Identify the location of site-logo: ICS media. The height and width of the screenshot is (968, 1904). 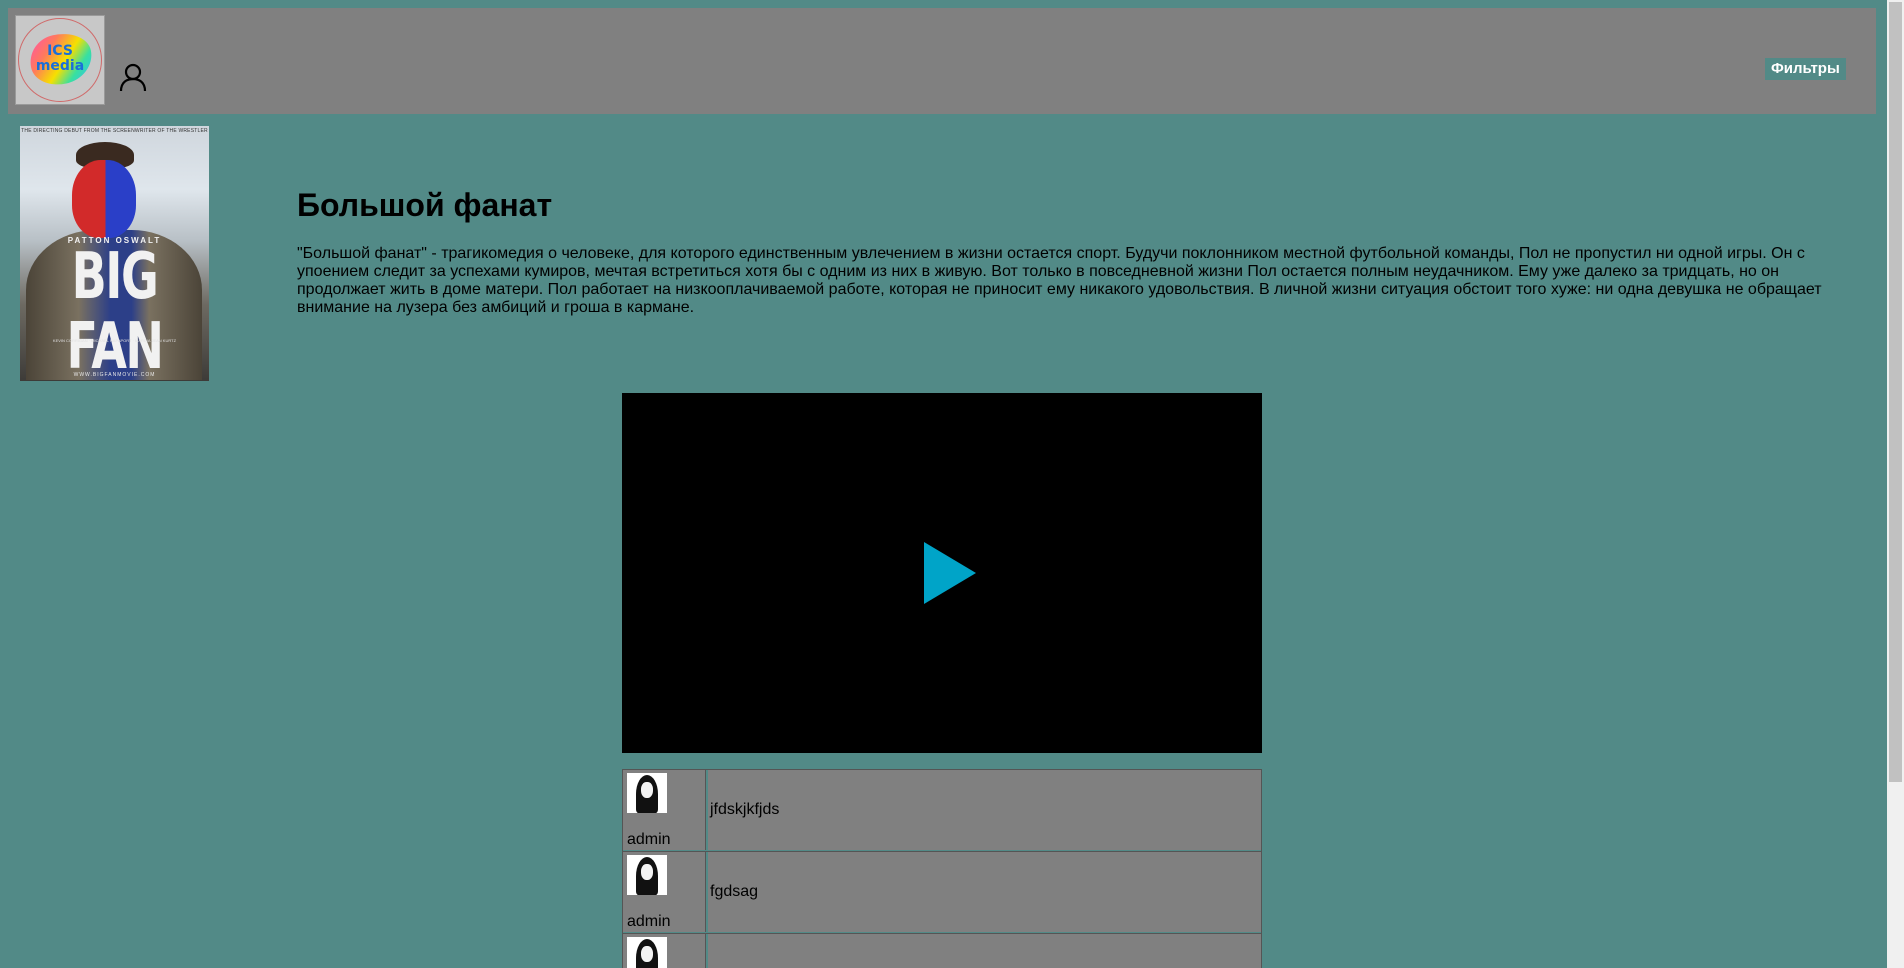
(60, 60).